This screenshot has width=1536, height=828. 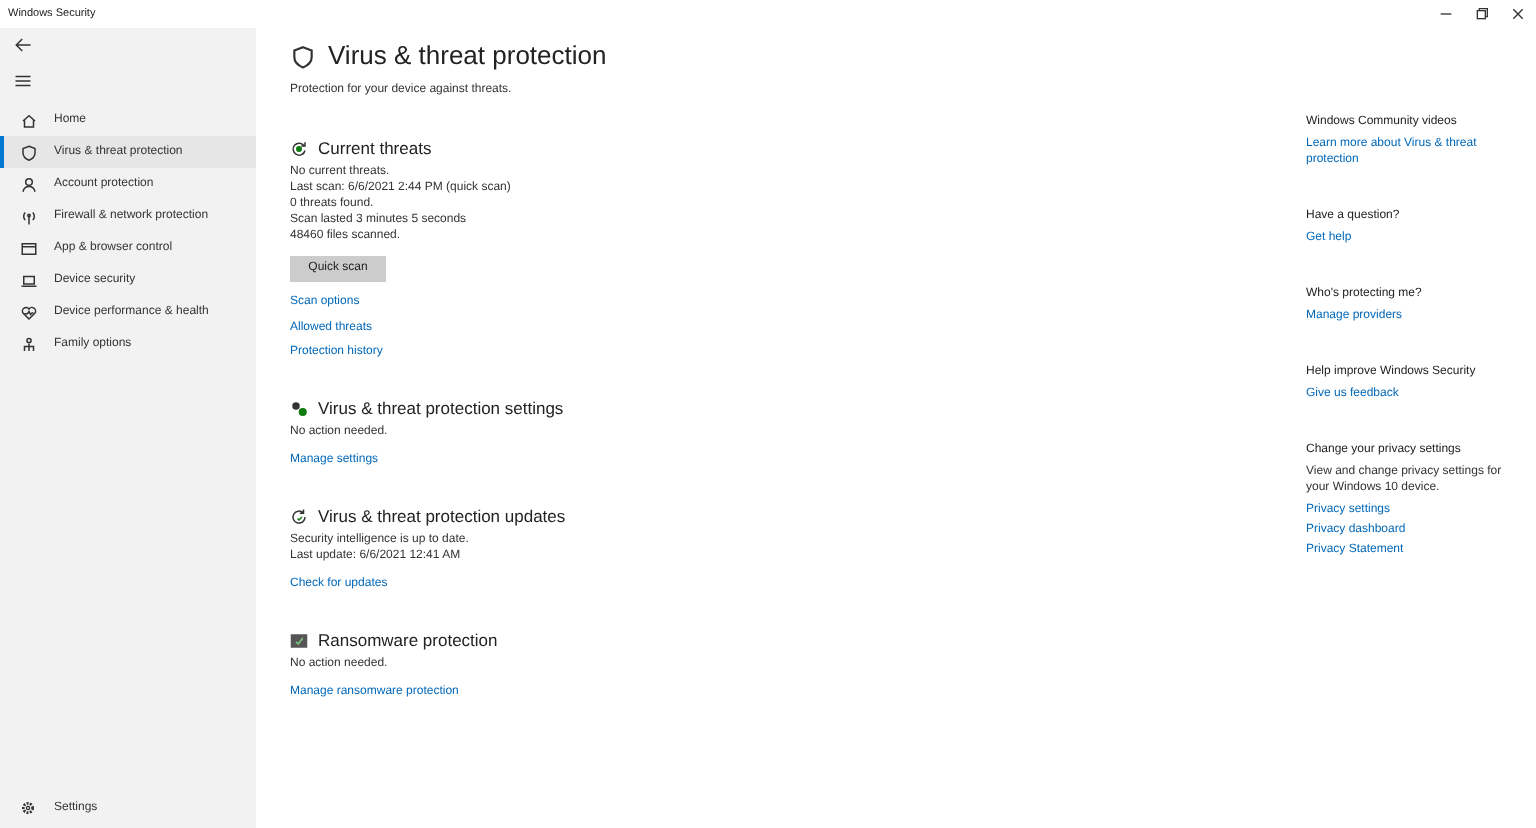 I want to click on home-icon, so click(x=28, y=120).